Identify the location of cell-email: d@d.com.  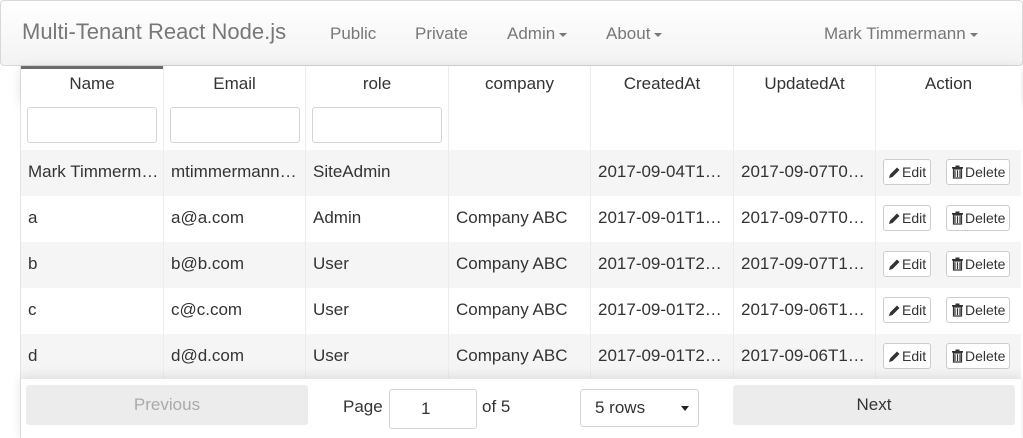
(235, 357).